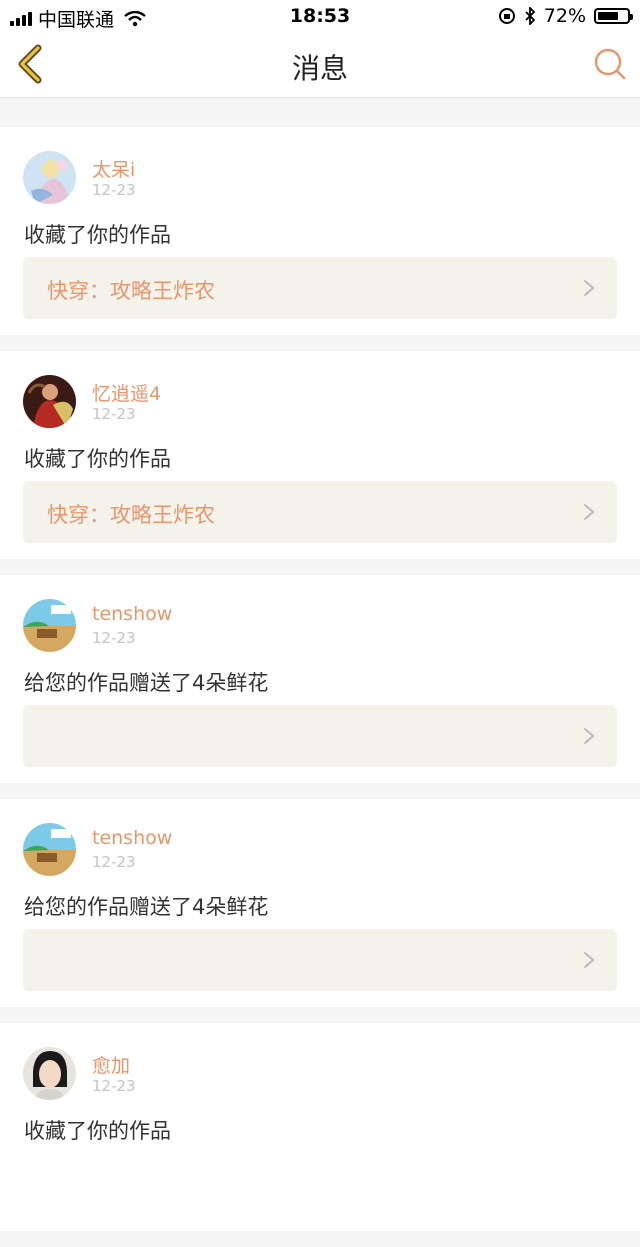  I want to click on nav-bar: 消息, so click(320, 65).